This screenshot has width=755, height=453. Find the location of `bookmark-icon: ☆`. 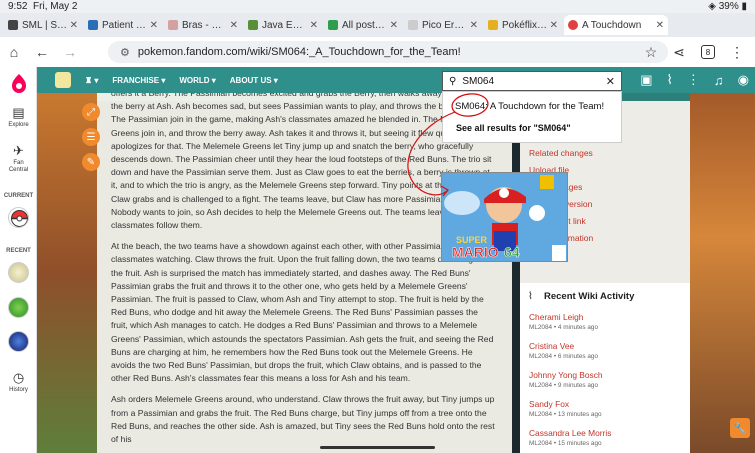

bookmark-icon: ☆ is located at coordinates (651, 52).